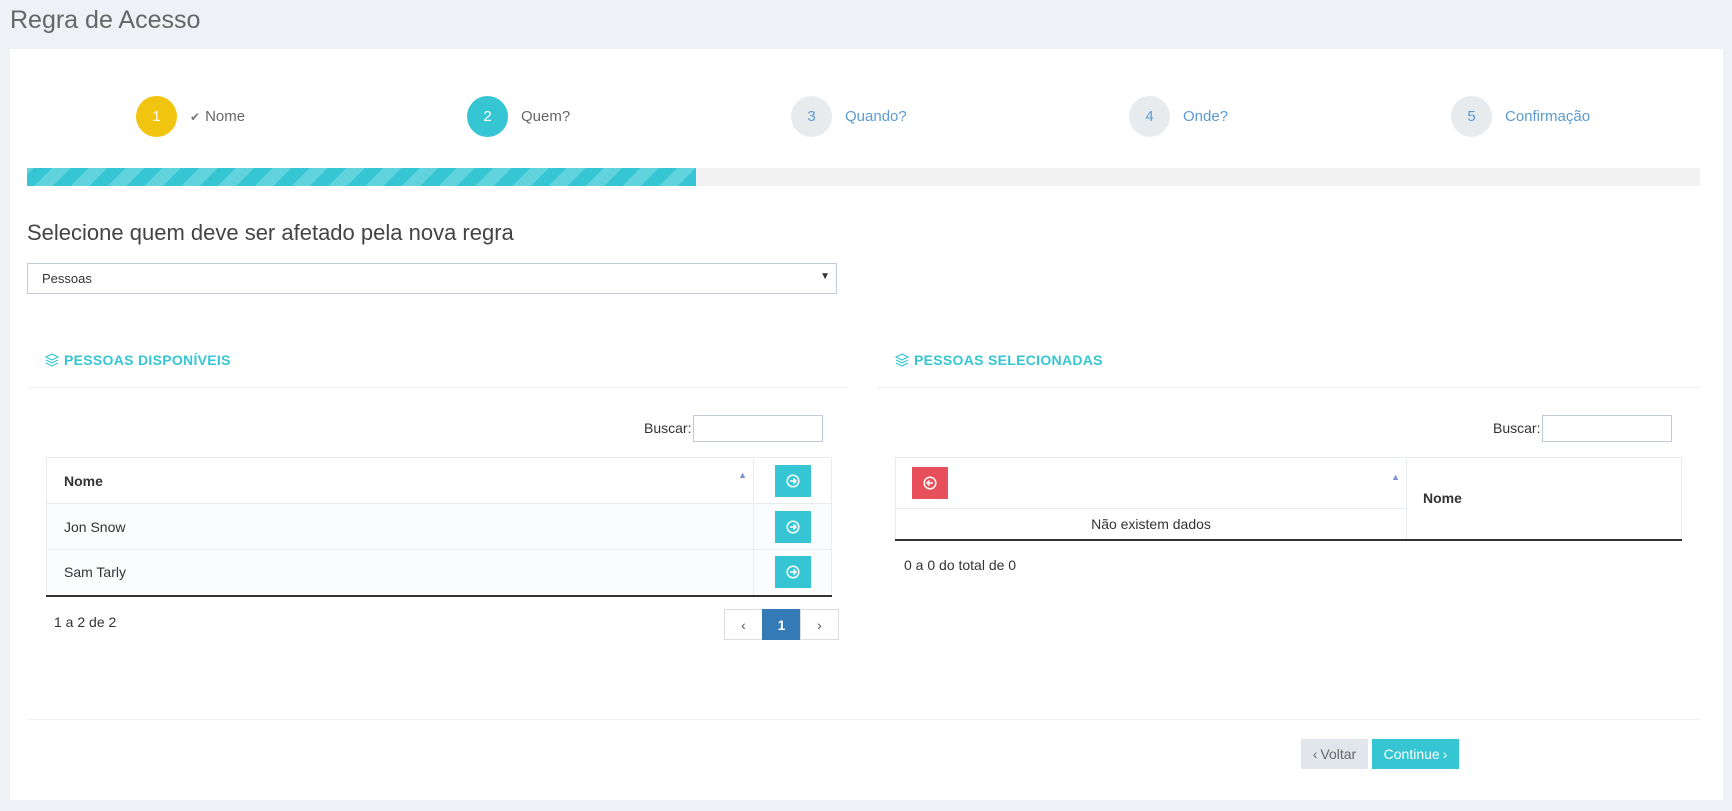 Image resolution: width=1732 pixels, height=811 pixels. What do you see at coordinates (518, 116) in the screenshot?
I see `wizard-step-2: 2 Quem?` at bounding box center [518, 116].